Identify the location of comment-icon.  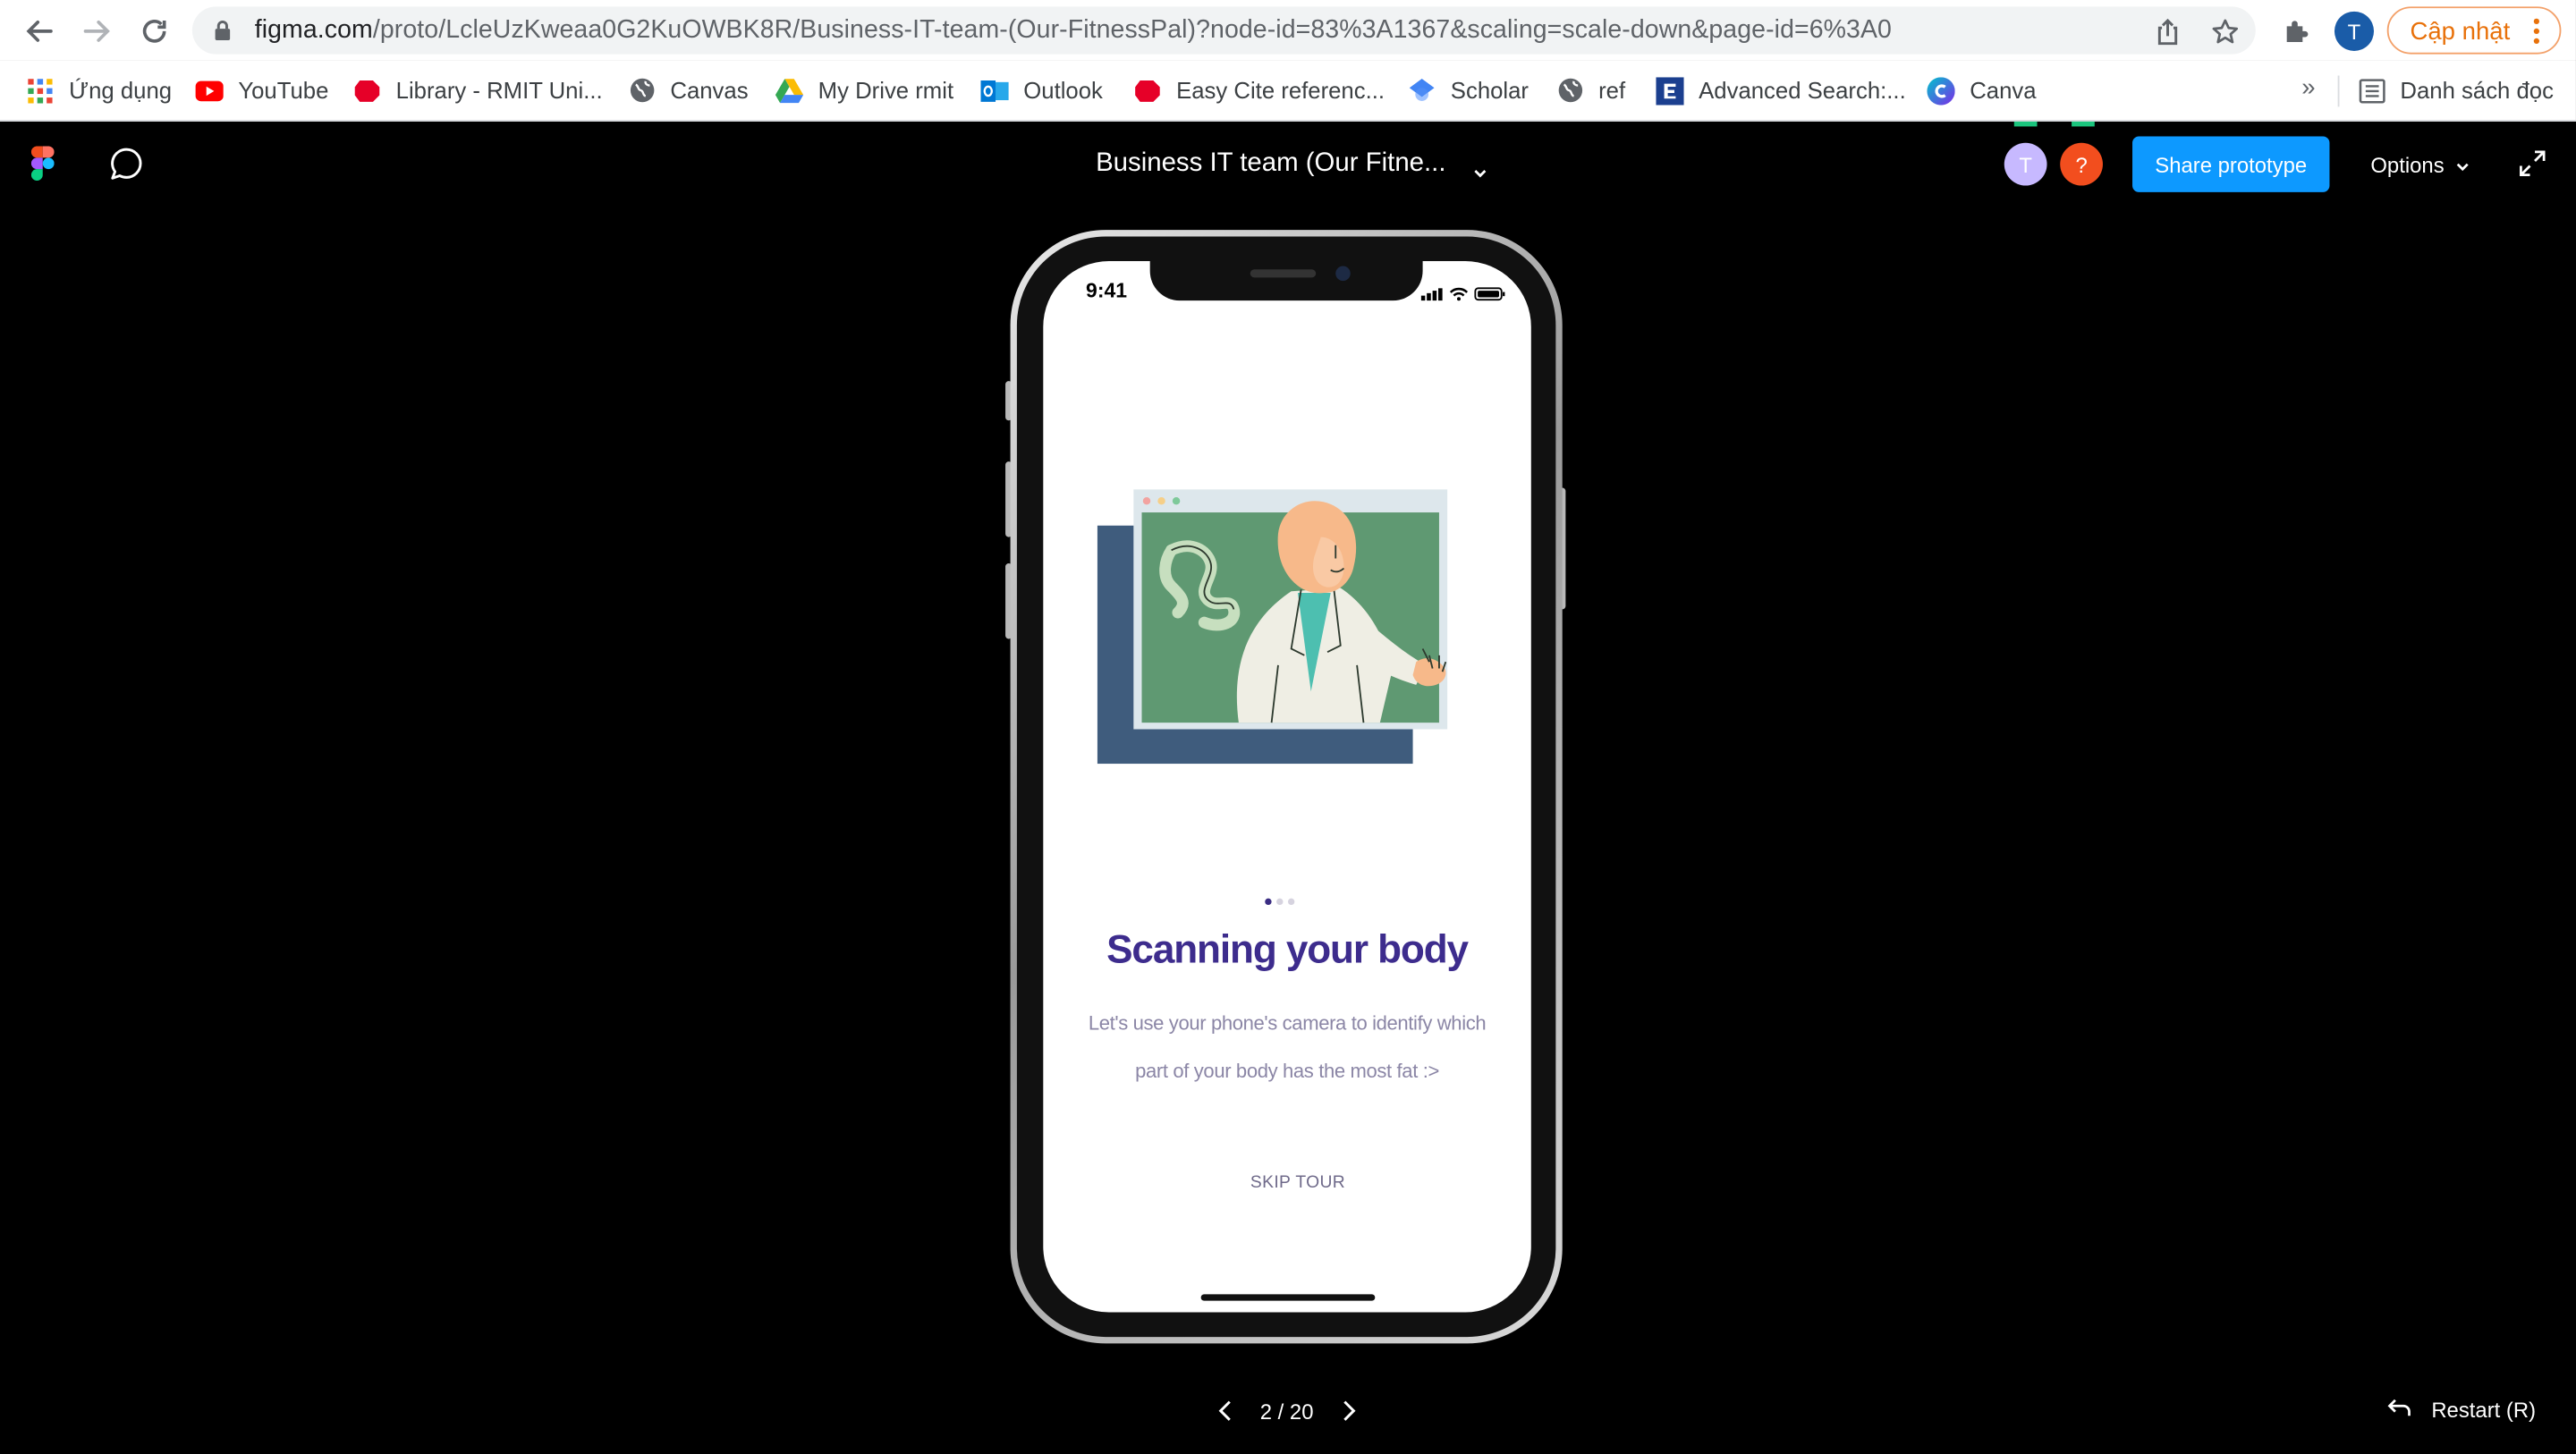
(126, 168).